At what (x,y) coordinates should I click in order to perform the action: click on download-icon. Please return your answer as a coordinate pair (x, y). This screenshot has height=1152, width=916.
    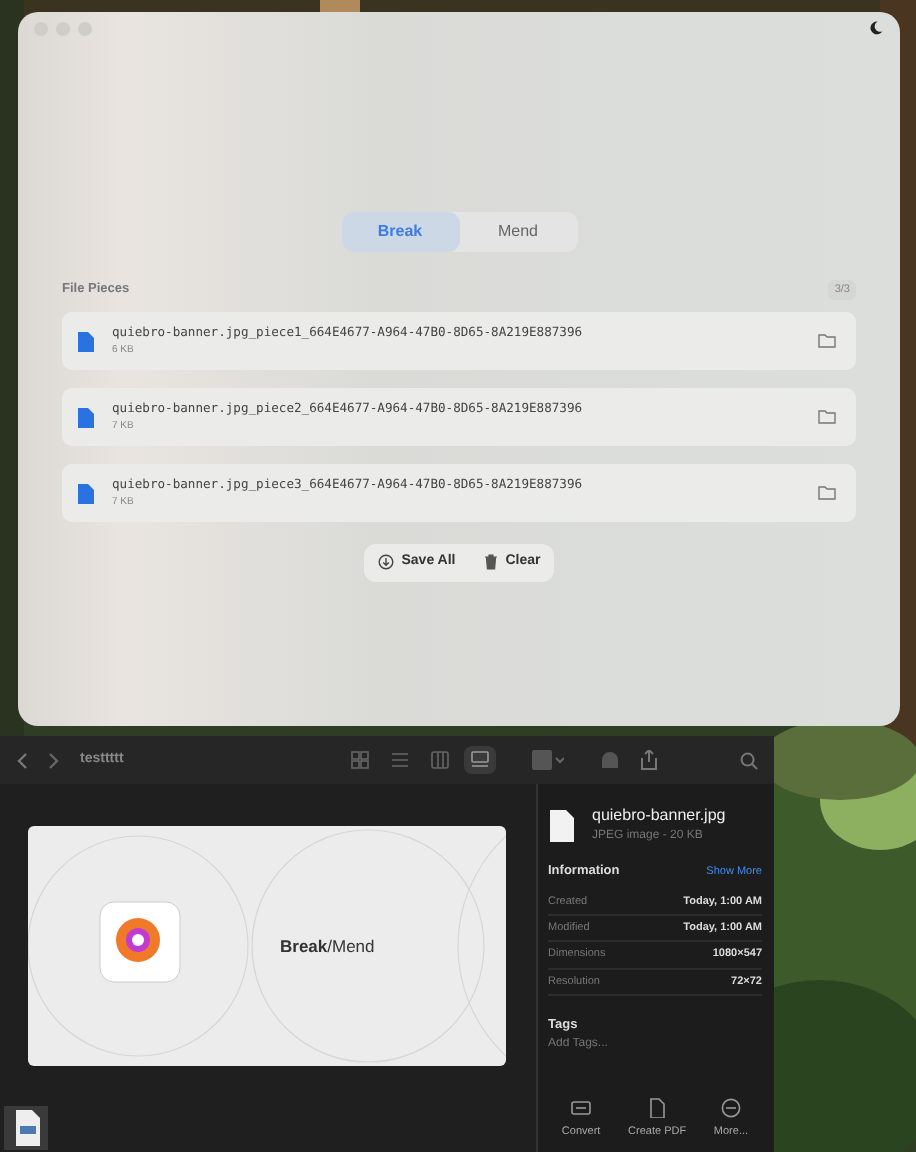
    Looking at the image, I should click on (385, 562).